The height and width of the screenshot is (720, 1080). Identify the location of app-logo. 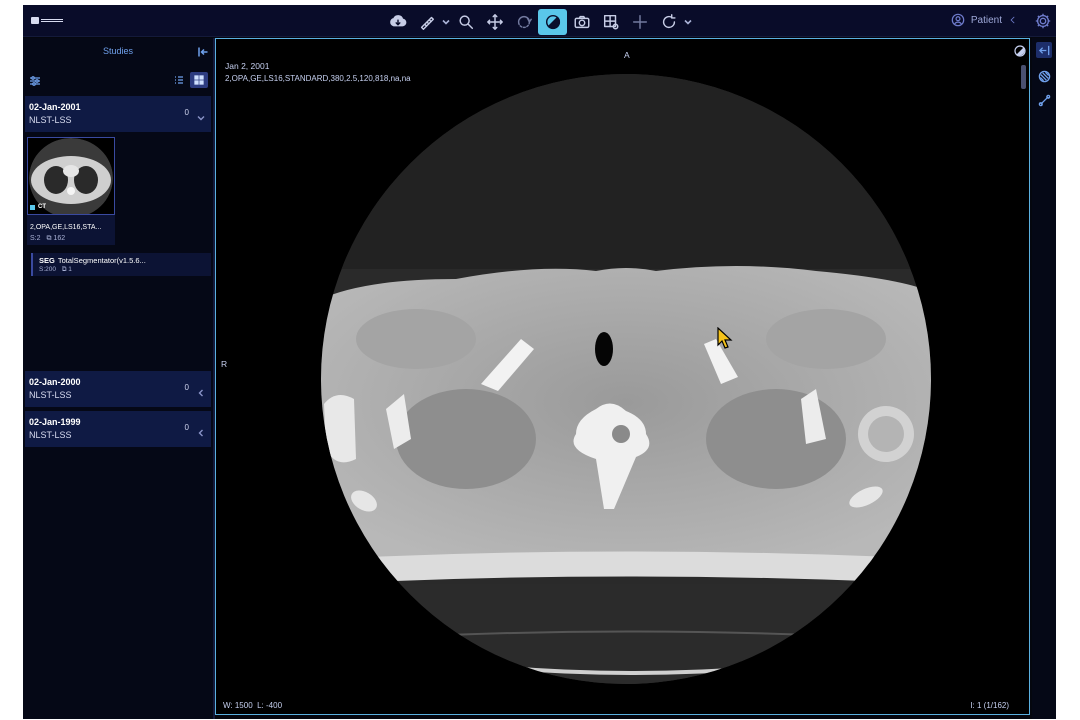
(47, 20).